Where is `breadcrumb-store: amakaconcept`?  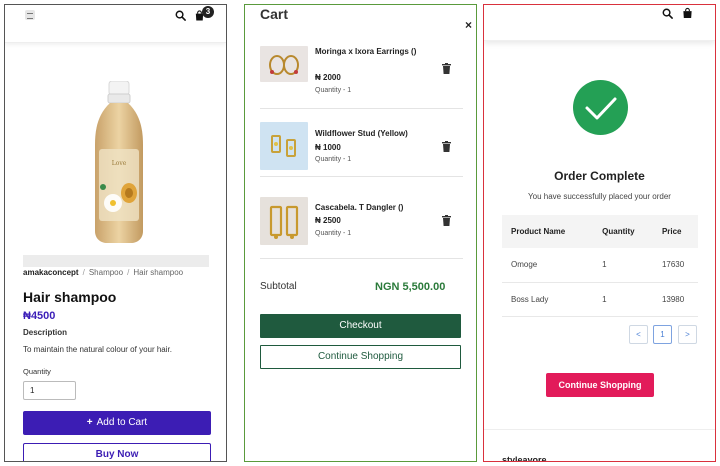 breadcrumb-store: amakaconcept is located at coordinates (51, 272).